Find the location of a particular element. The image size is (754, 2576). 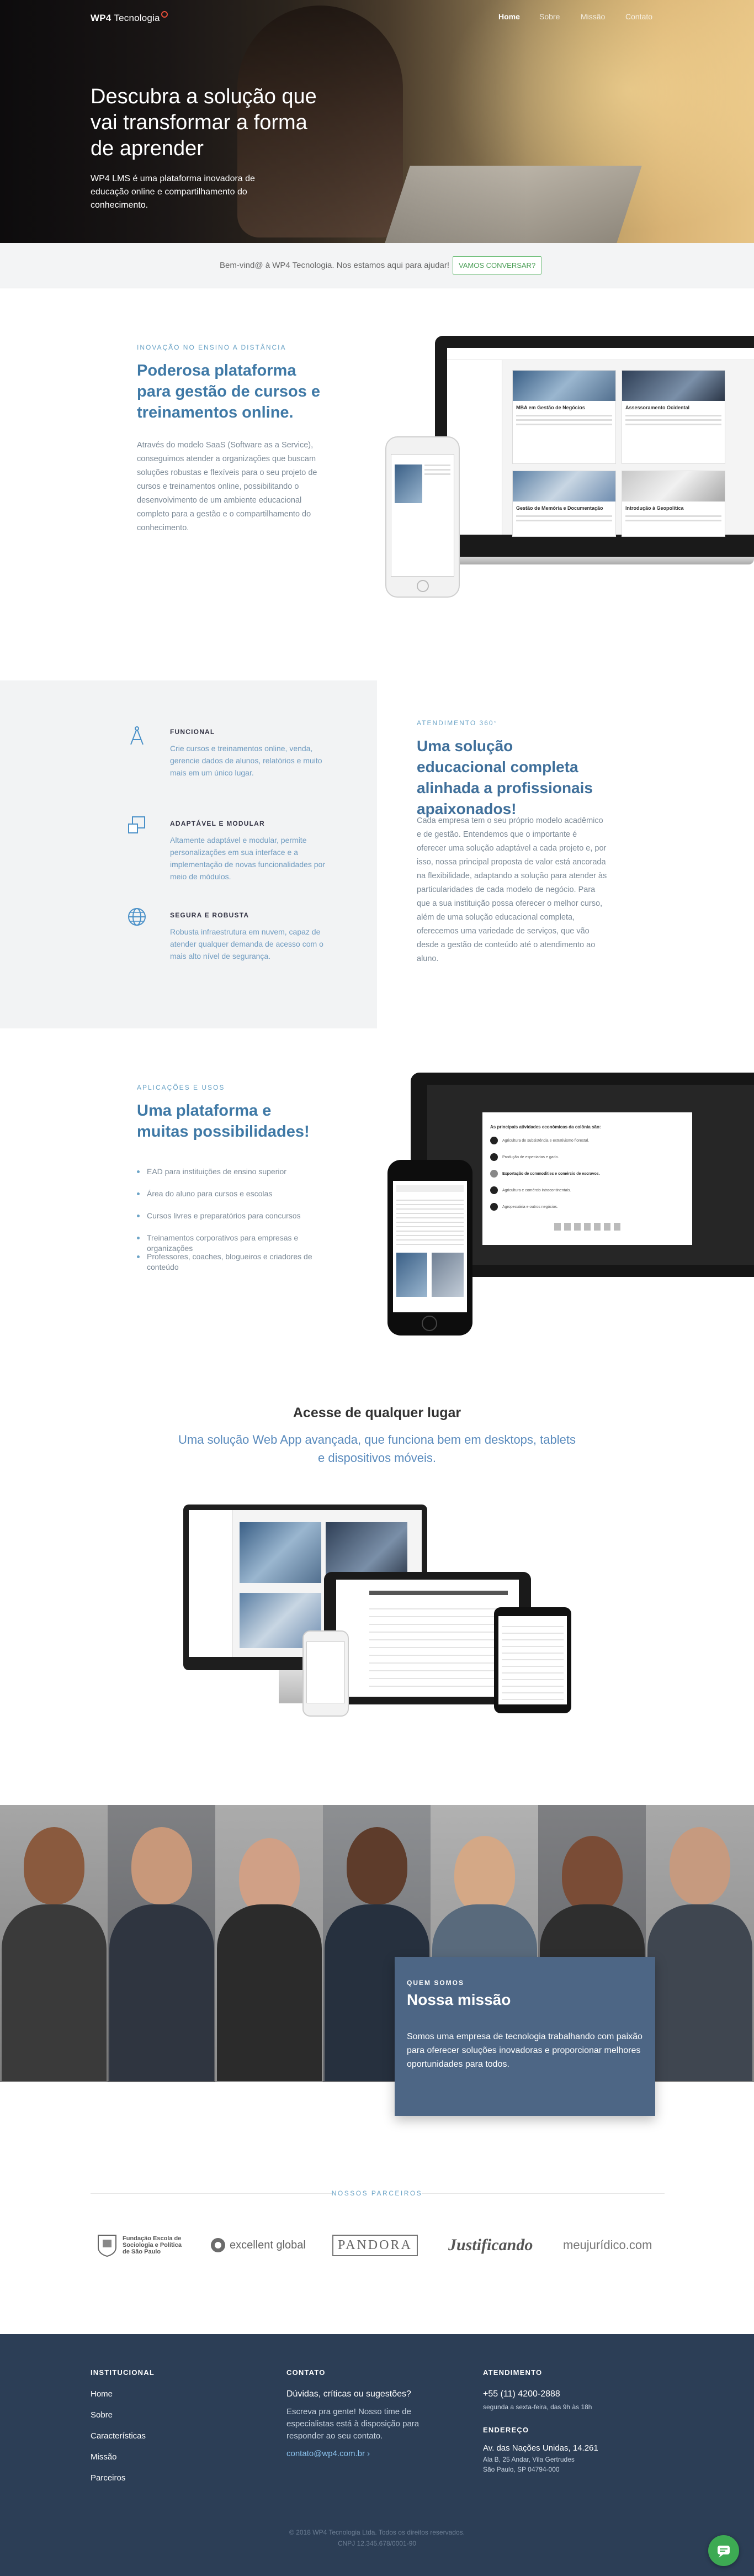

phone-mockup-black is located at coordinates (533, 1660).